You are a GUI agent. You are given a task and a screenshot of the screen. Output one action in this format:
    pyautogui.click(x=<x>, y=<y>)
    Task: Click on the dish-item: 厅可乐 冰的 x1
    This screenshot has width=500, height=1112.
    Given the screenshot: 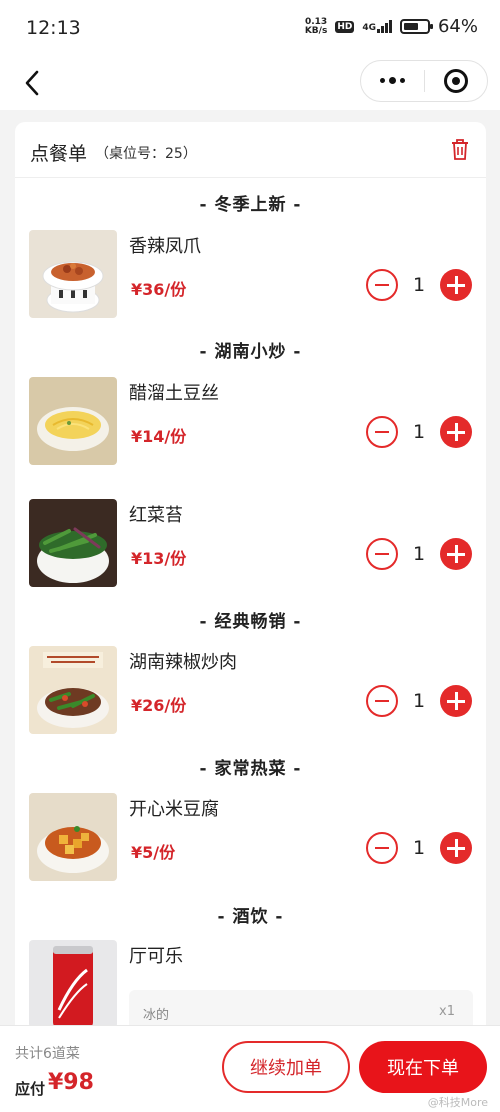 What is the action you would take?
    pyautogui.click(x=250, y=987)
    